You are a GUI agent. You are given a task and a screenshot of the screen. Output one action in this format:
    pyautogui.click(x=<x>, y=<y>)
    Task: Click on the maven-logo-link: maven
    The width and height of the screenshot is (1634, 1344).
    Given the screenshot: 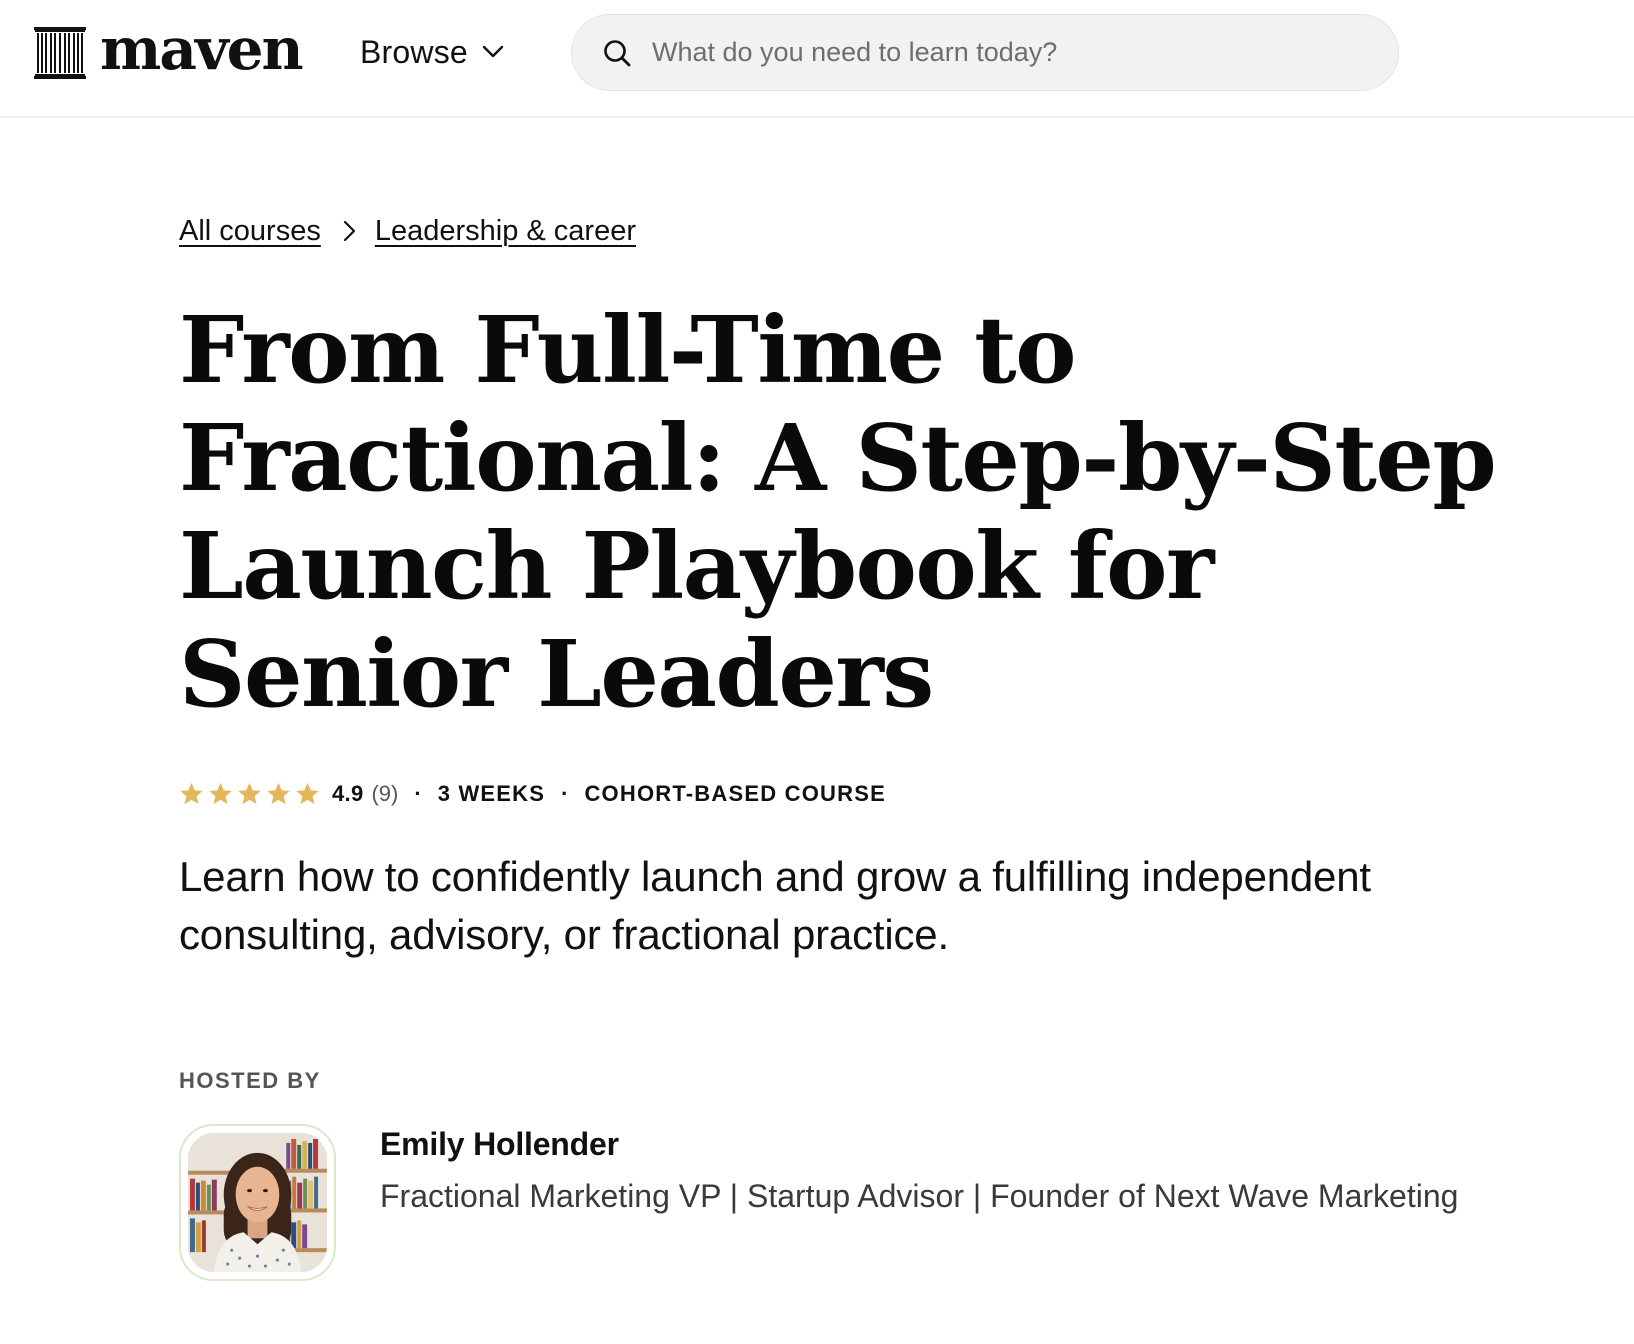 What is the action you would take?
    pyautogui.click(x=169, y=50)
    